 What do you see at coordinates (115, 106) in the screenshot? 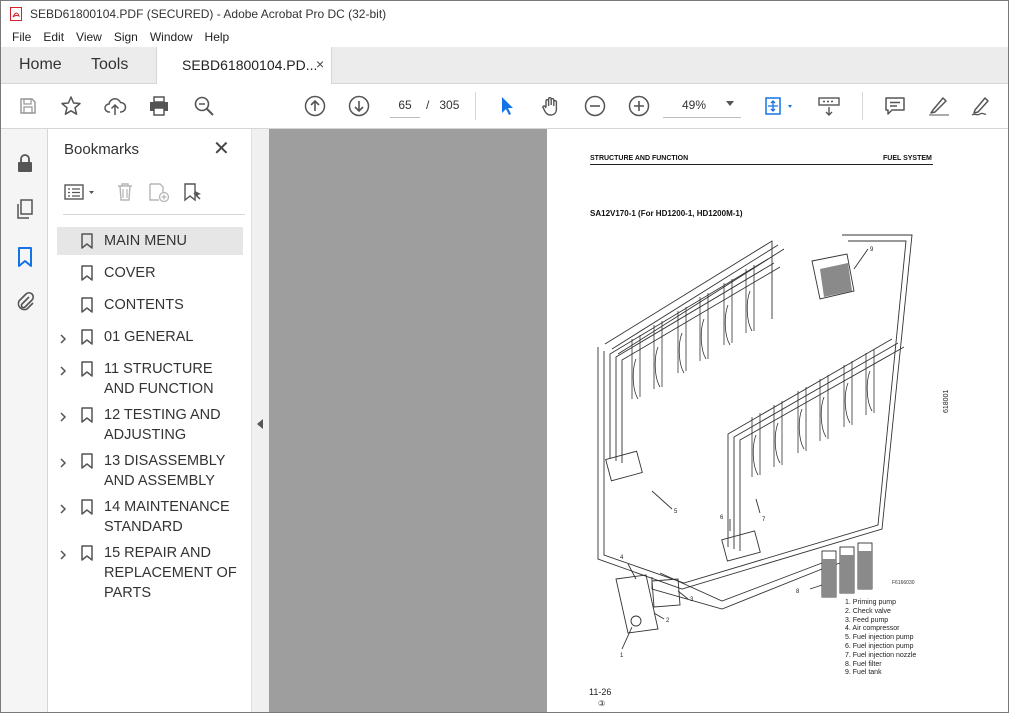
I see `cloud-upload-icon` at bounding box center [115, 106].